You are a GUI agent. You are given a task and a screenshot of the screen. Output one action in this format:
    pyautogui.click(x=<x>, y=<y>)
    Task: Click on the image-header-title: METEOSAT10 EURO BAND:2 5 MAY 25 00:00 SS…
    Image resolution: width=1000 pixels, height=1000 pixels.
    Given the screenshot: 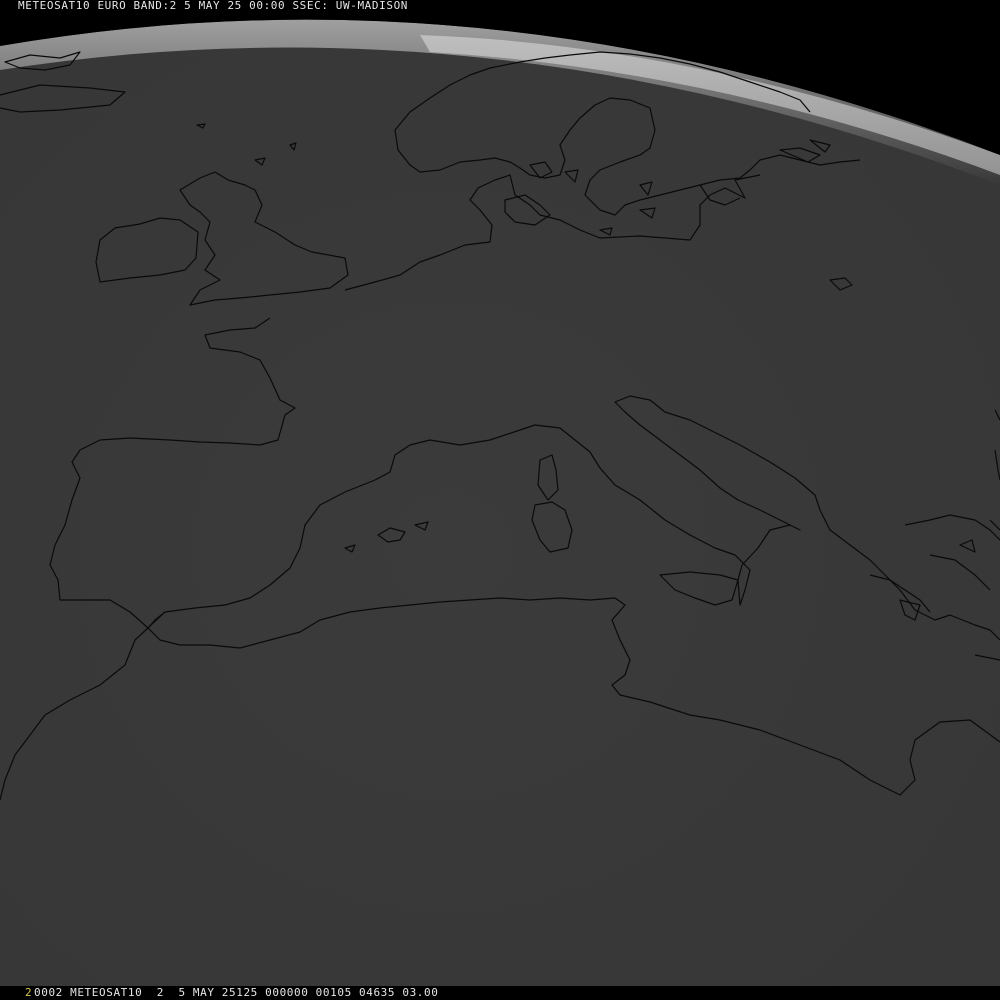 What is the action you would take?
    pyautogui.click(x=213, y=6)
    